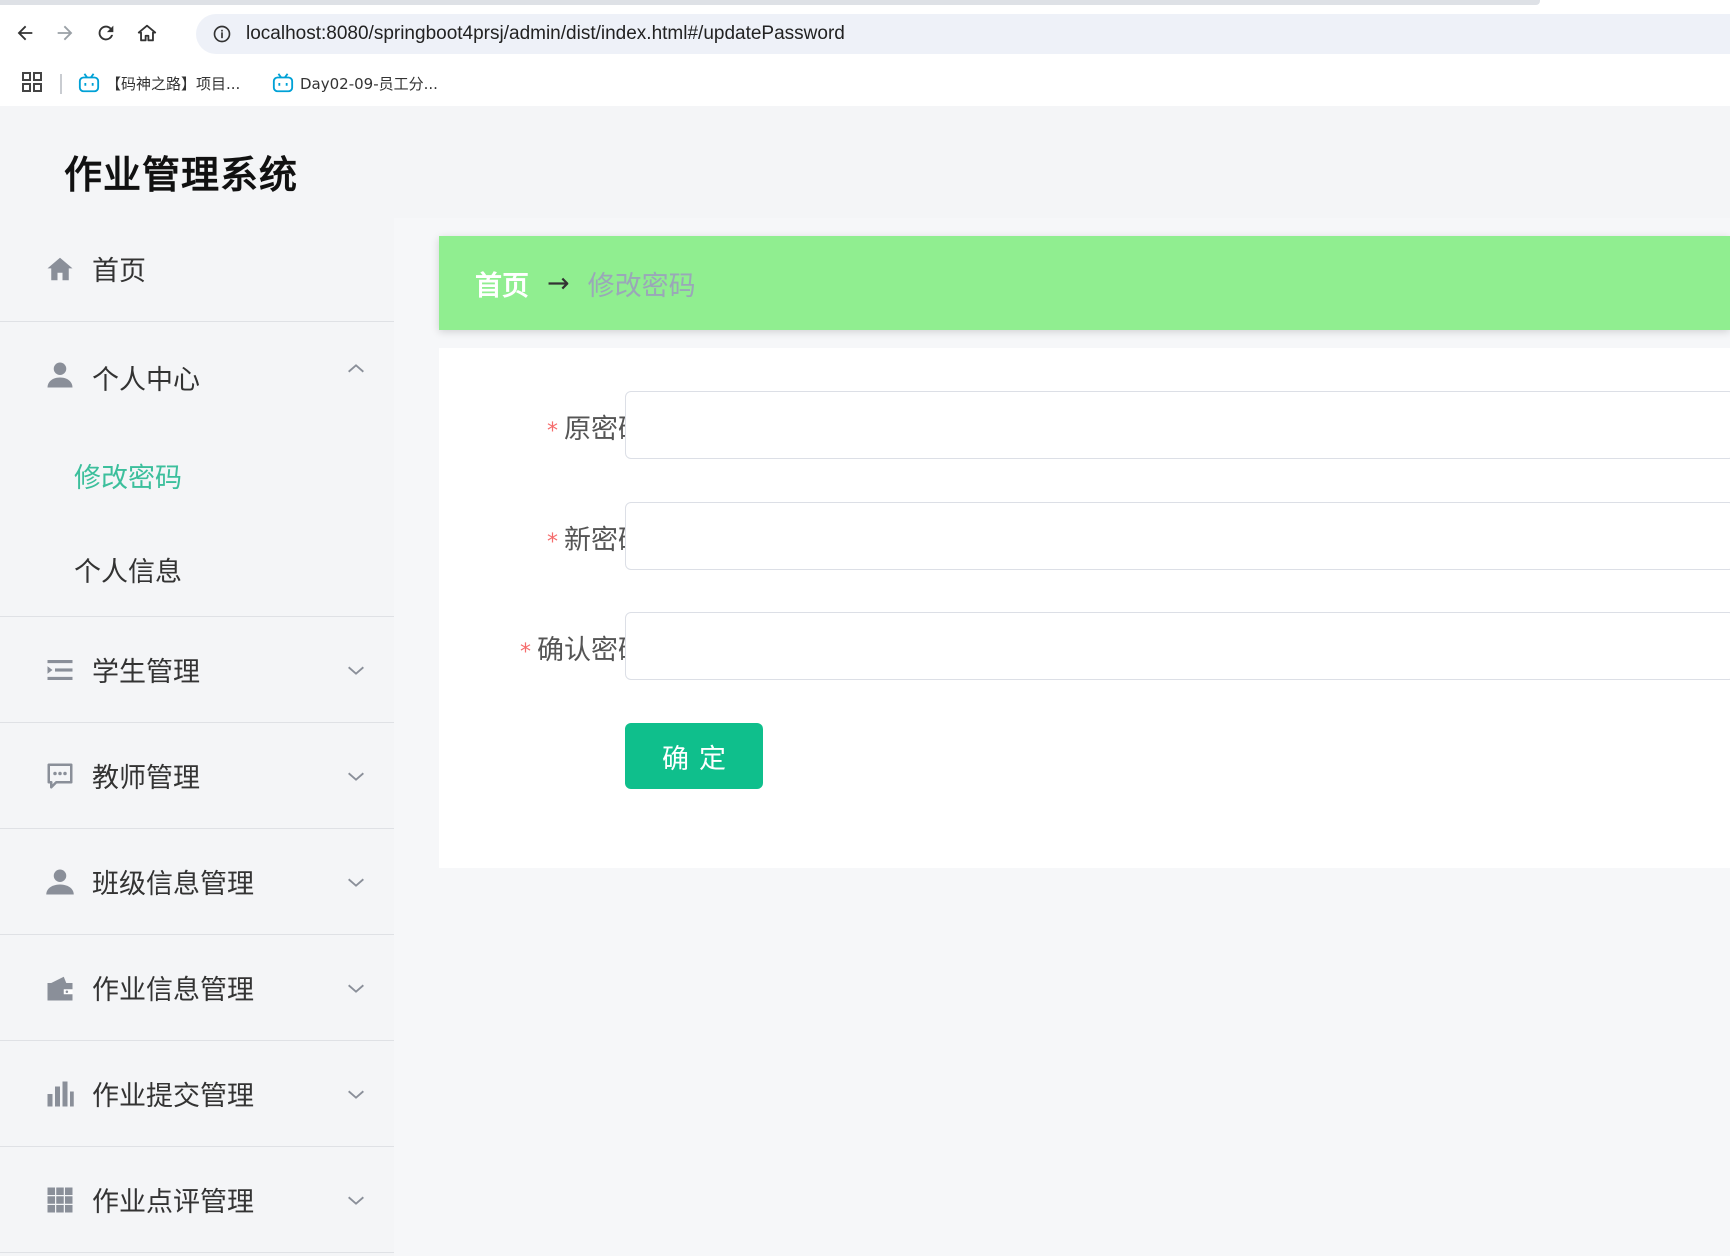  Describe the element at coordinates (1084, 283) in the screenshot. I see `breadcrumb: 首页 → 修改密码` at that location.